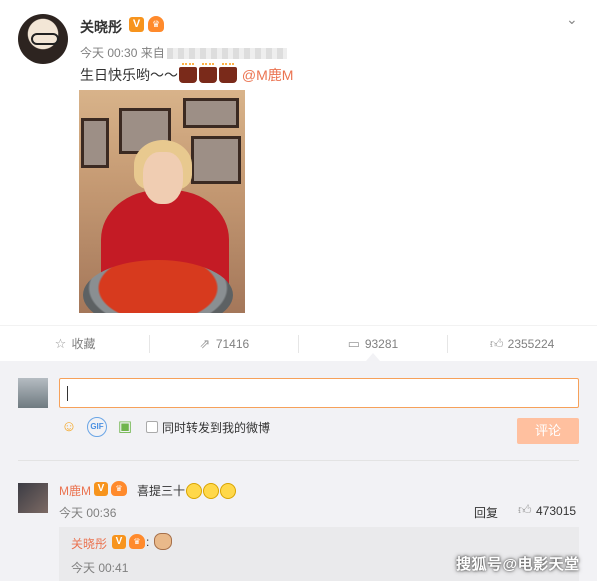 This screenshot has width=597, height=581. What do you see at coordinates (89, 543) in the screenshot?
I see `reply-author-name: 关晓彤` at bounding box center [89, 543].